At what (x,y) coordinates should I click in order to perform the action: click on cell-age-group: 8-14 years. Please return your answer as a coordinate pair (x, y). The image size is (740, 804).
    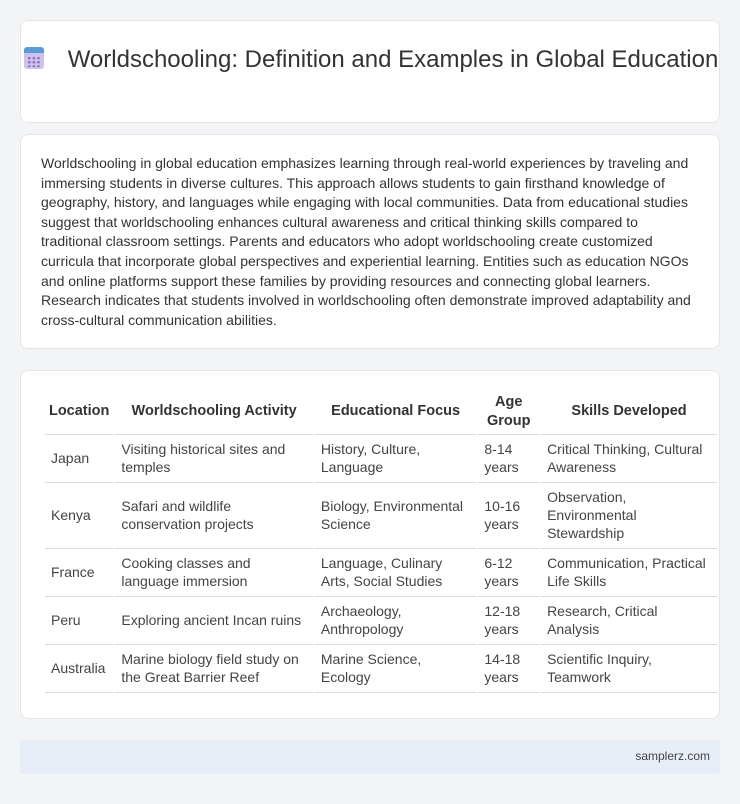
    Looking at the image, I should click on (509, 459).